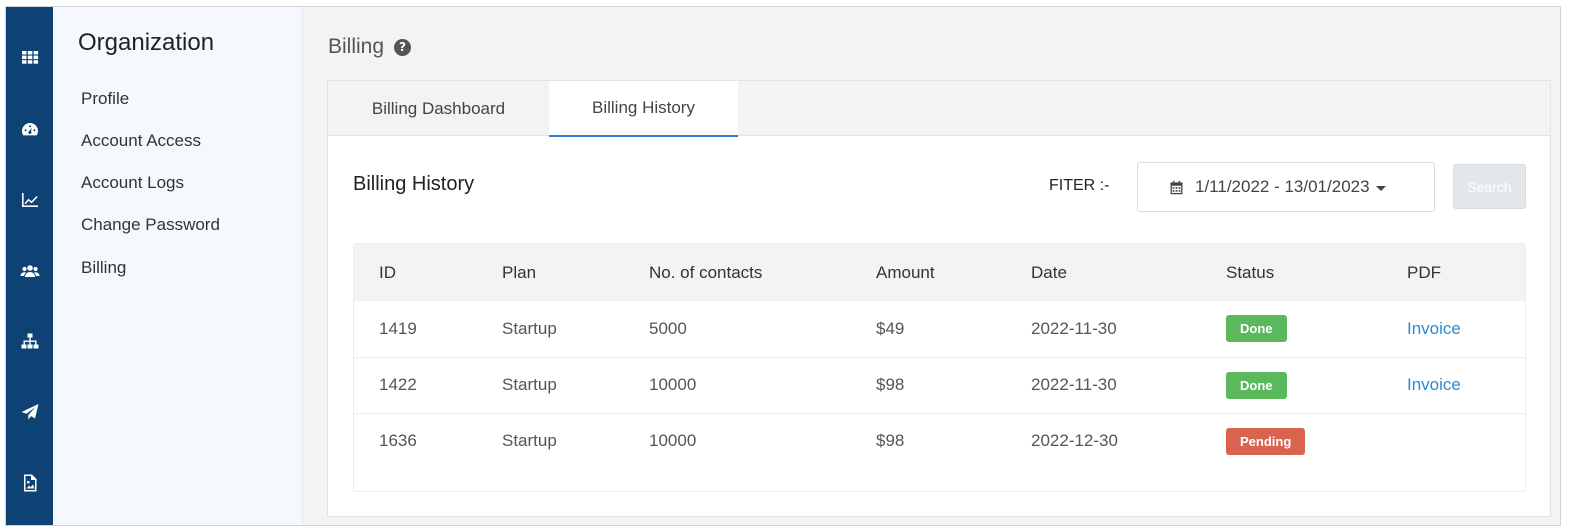  I want to click on cell-amount: $49, so click(890, 328).